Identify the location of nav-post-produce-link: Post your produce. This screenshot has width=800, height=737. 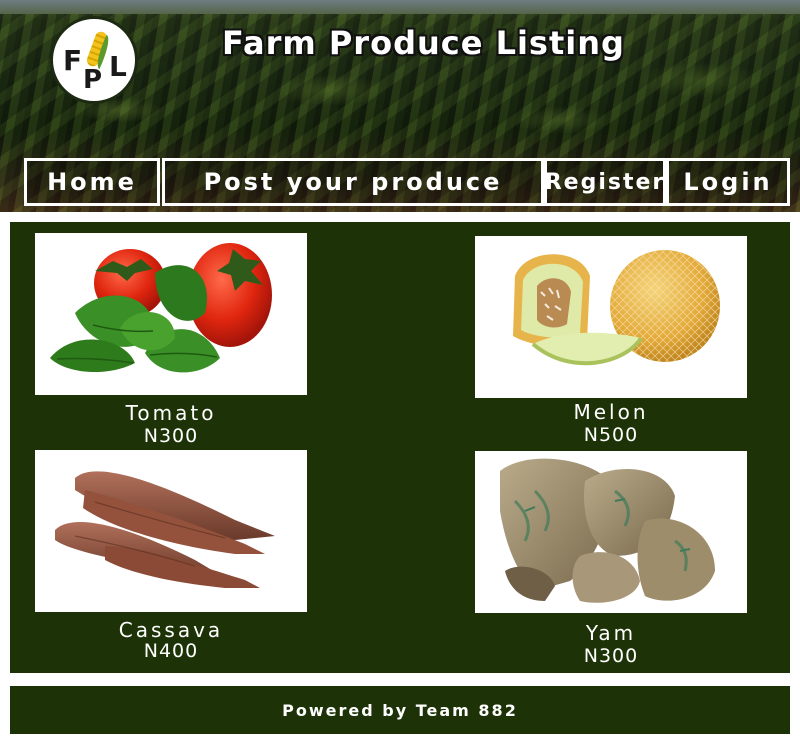
(353, 182).